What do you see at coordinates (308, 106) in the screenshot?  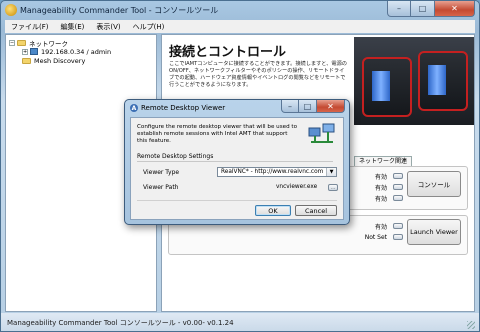 I see `dialog-maximize-button: □` at bounding box center [308, 106].